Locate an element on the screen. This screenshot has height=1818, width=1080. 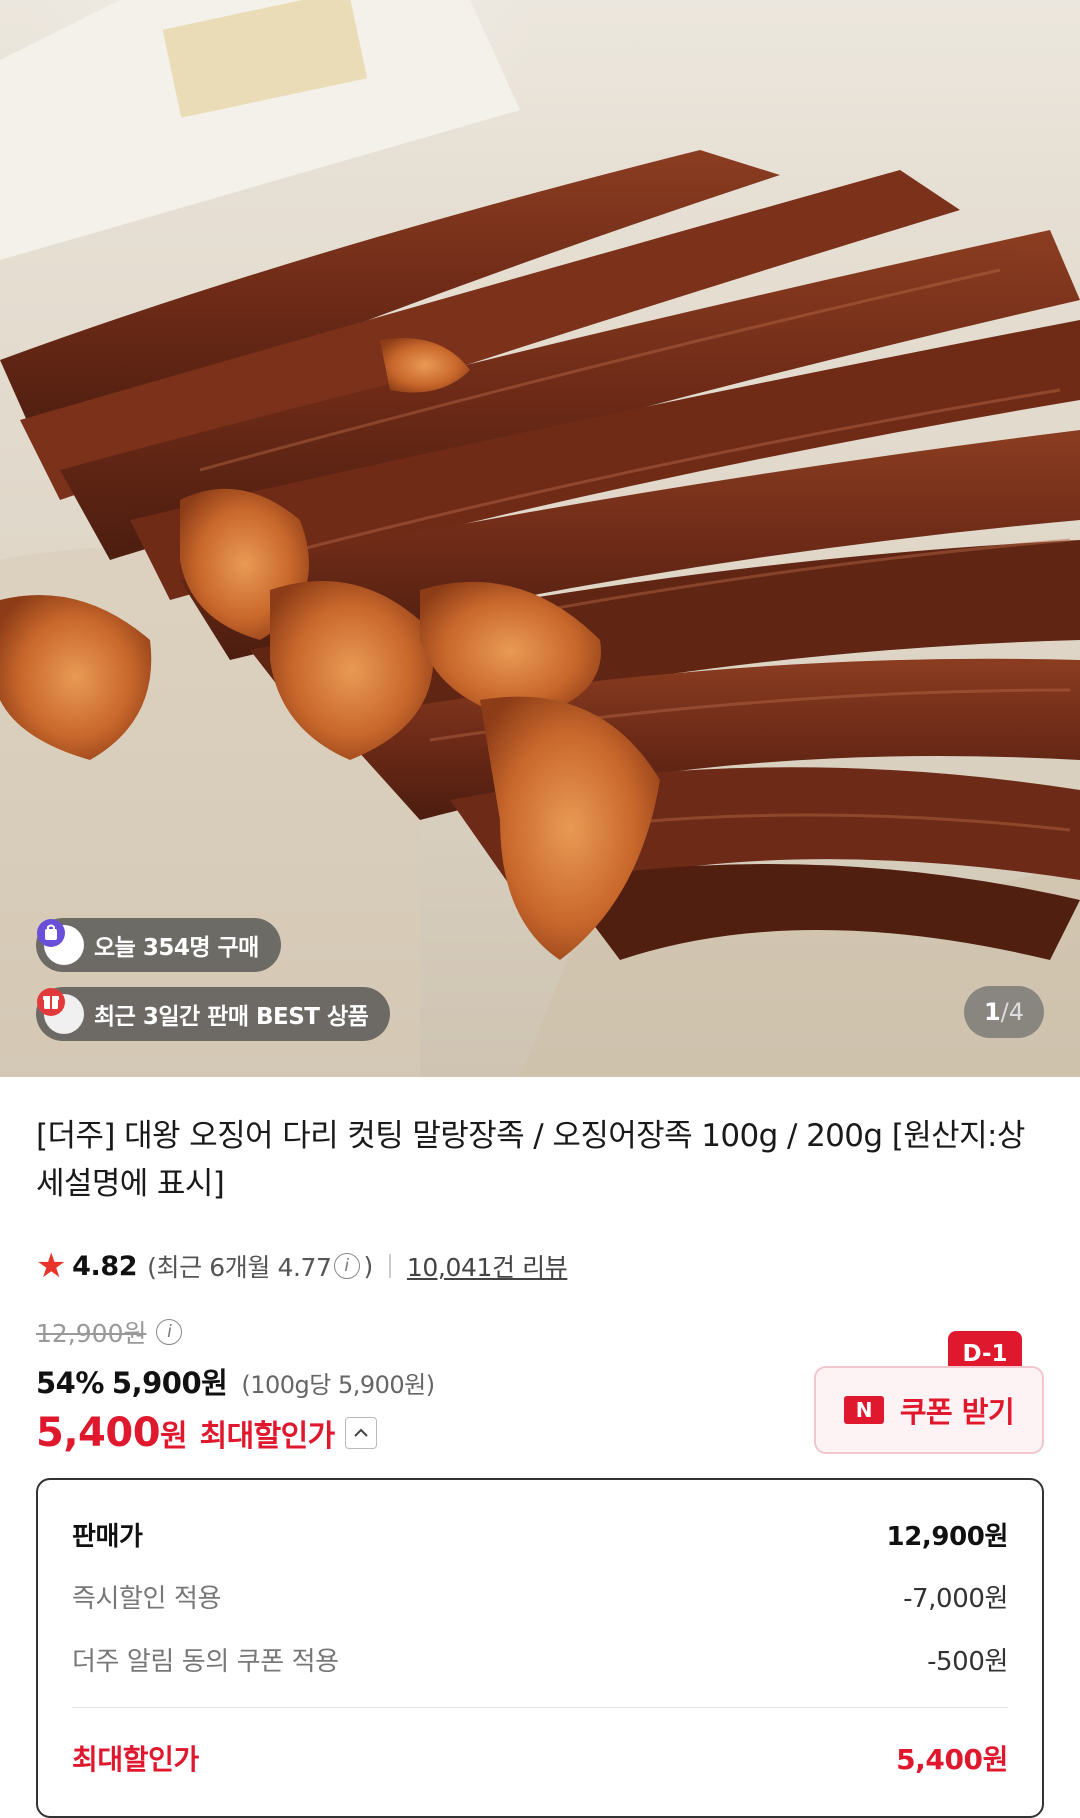
breakdown-row-instant-discount: 즉시할인 적용 -7,000원 is located at coordinates (540, 1599).